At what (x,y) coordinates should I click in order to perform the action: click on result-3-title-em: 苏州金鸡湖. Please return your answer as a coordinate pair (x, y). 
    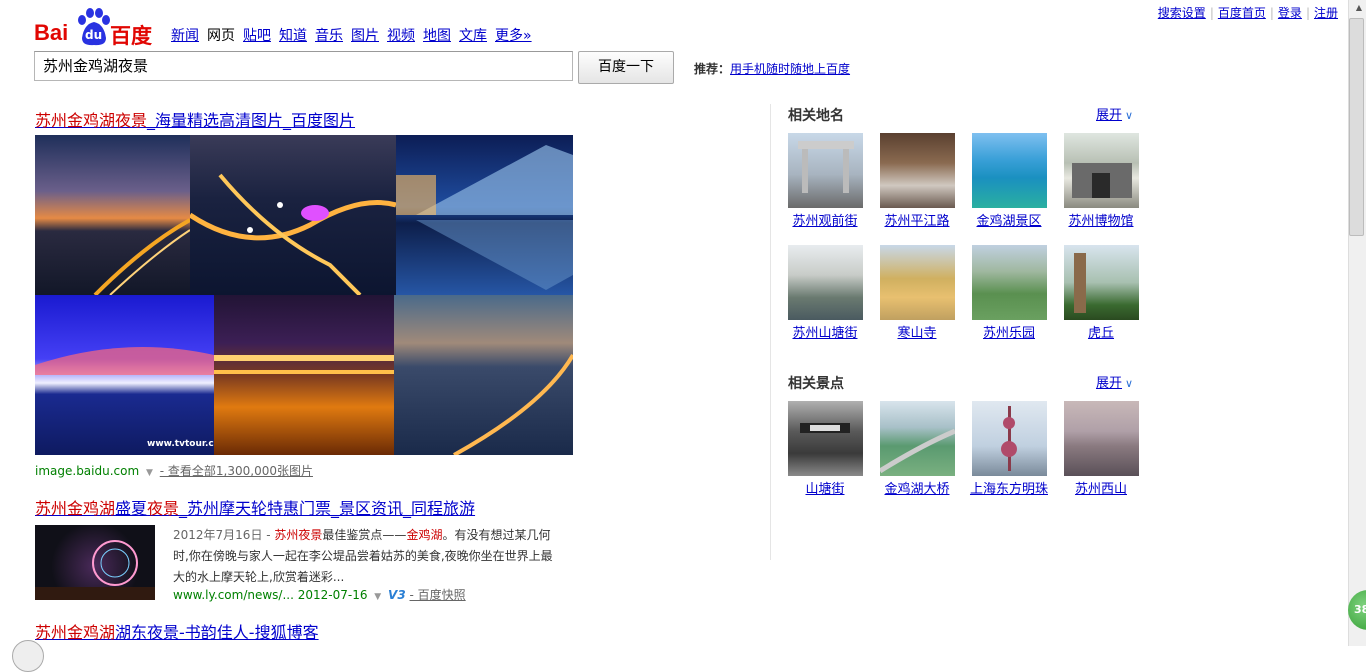
    Looking at the image, I should click on (75, 632).